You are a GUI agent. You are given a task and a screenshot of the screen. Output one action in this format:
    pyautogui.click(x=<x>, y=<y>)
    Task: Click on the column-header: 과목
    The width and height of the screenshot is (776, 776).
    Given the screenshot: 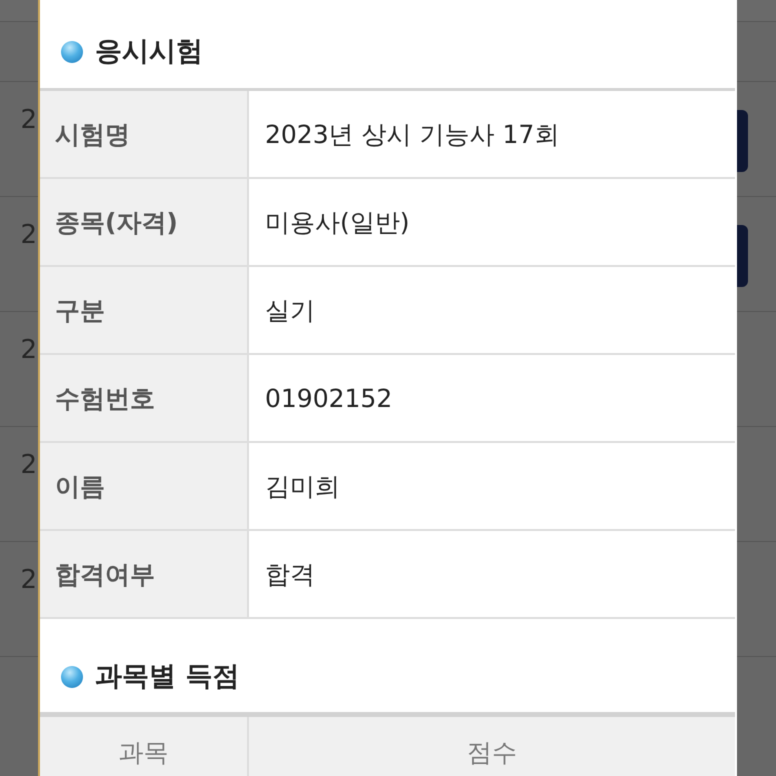 What is the action you would take?
    pyautogui.click(x=144, y=746)
    